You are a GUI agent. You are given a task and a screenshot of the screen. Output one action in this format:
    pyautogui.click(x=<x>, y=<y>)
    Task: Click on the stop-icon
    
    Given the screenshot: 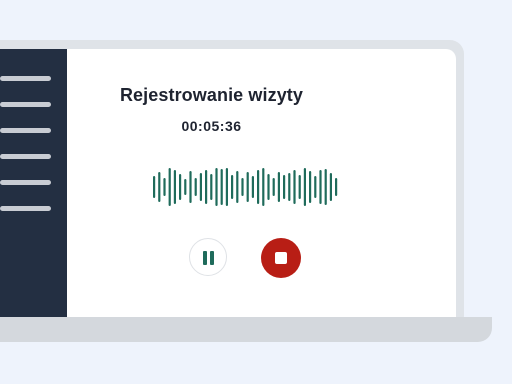 What is the action you would take?
    pyautogui.click(x=281, y=258)
    